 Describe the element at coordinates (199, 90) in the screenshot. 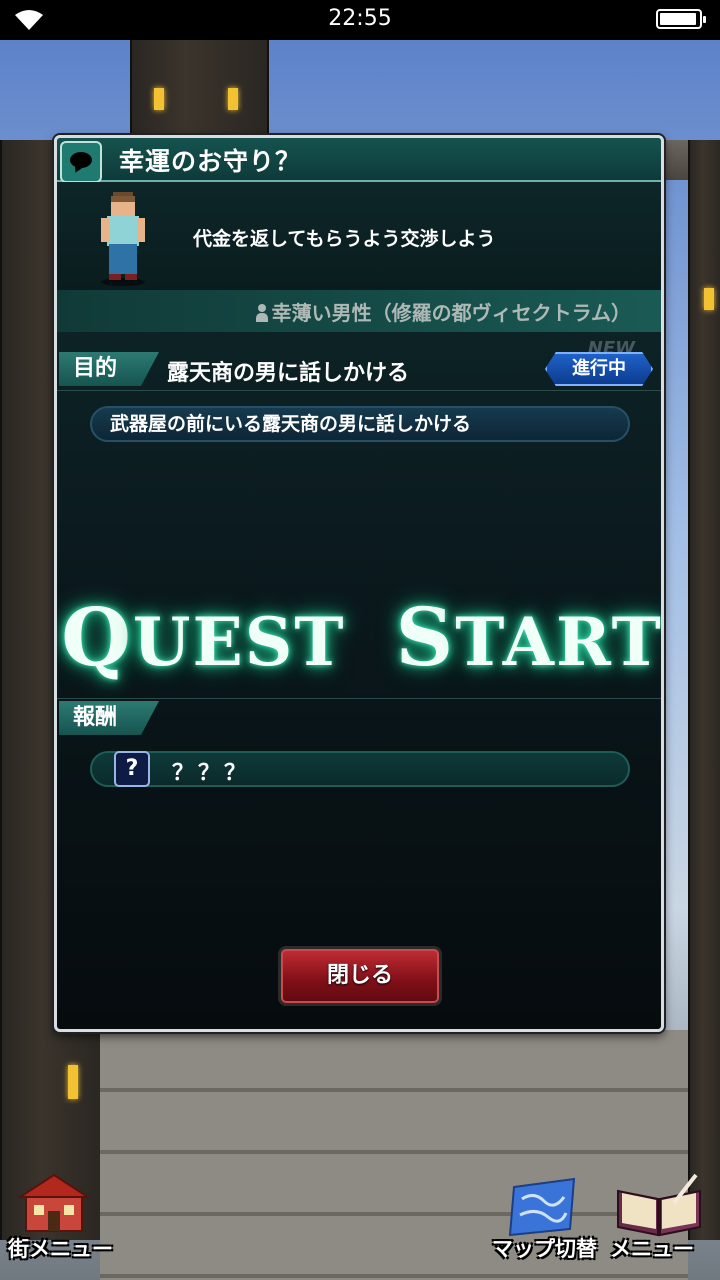

I see `background-tower` at that location.